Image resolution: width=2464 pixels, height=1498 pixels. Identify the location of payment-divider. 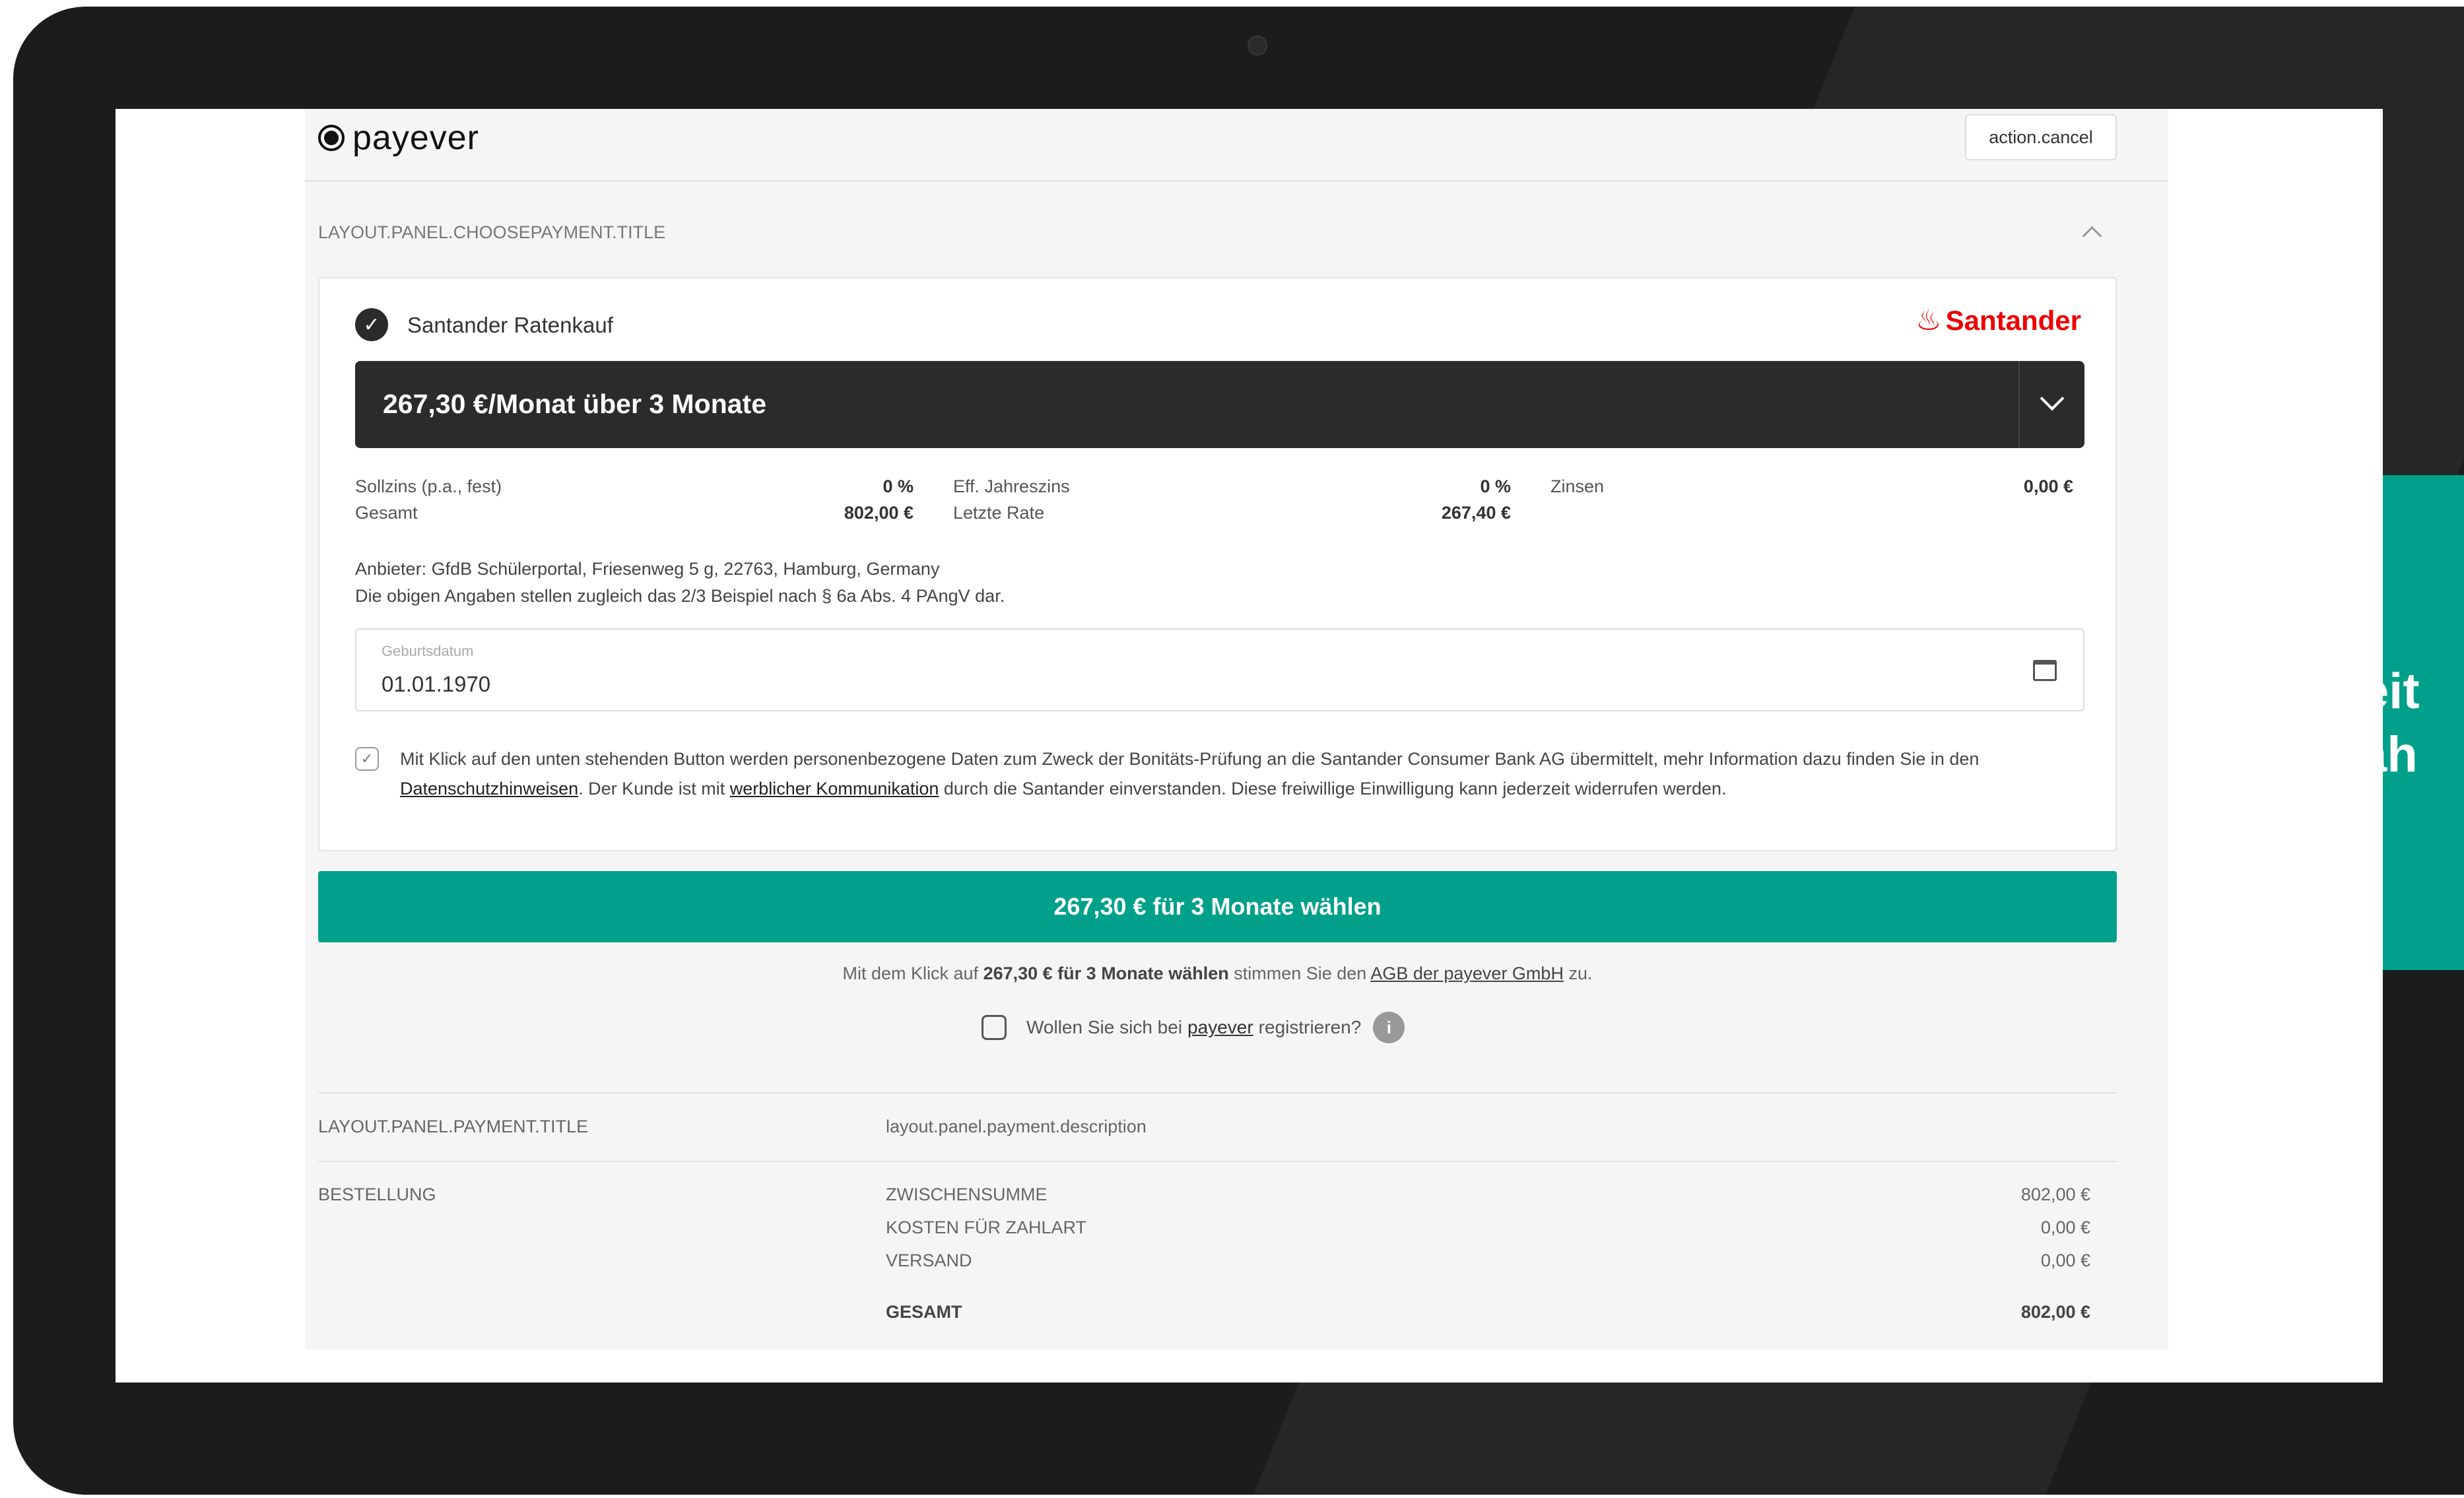
(1218, 1092).